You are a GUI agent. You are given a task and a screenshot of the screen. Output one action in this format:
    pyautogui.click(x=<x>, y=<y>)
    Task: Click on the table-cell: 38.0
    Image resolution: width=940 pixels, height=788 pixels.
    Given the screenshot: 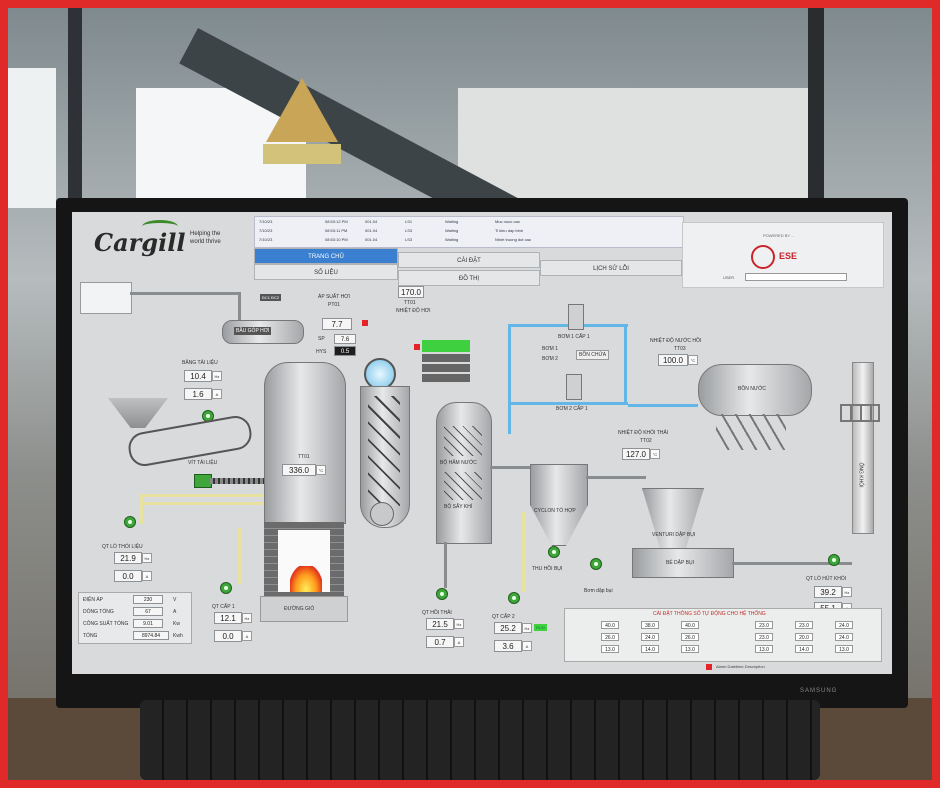 What is the action you would take?
    pyautogui.click(x=650, y=625)
    